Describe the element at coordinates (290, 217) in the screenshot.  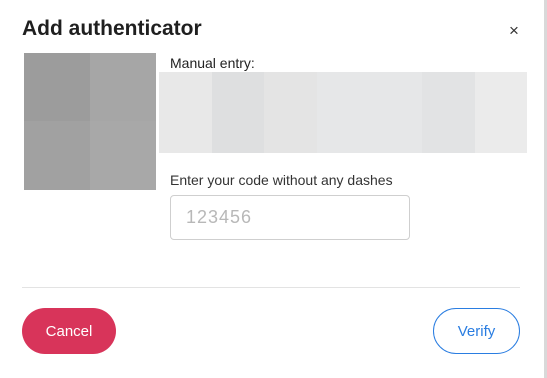
I see `code-input` at that location.